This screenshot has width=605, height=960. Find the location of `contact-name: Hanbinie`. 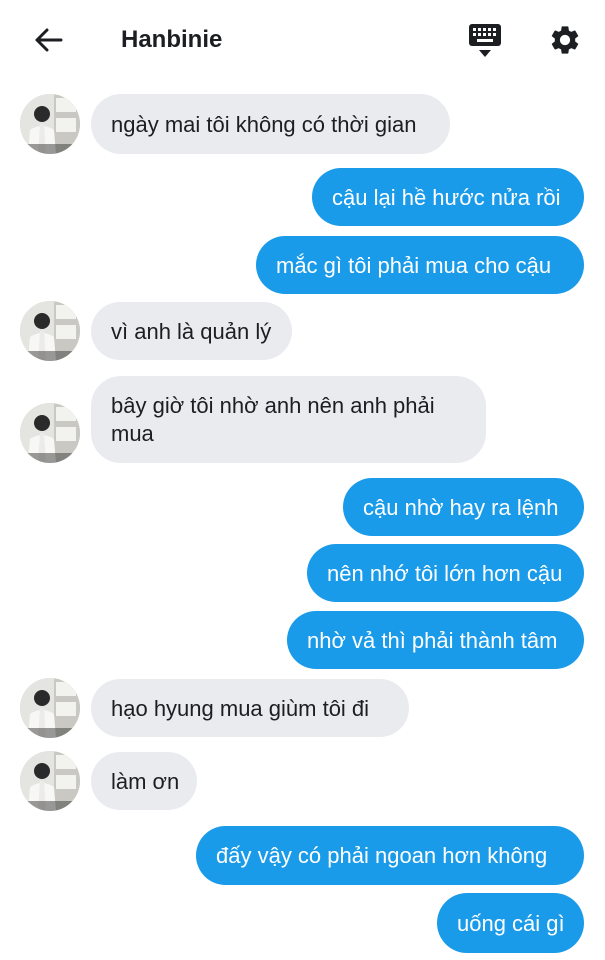

contact-name: Hanbinie is located at coordinates (171, 40).